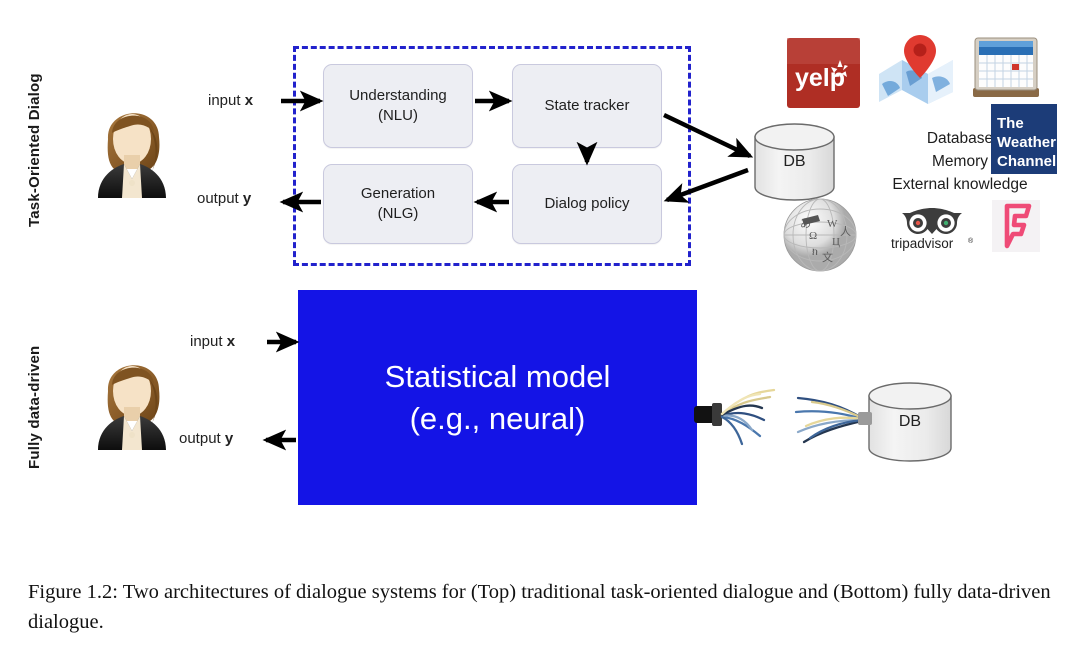  I want to click on weather-channel-logo: The Weather Channel, so click(1024, 139).